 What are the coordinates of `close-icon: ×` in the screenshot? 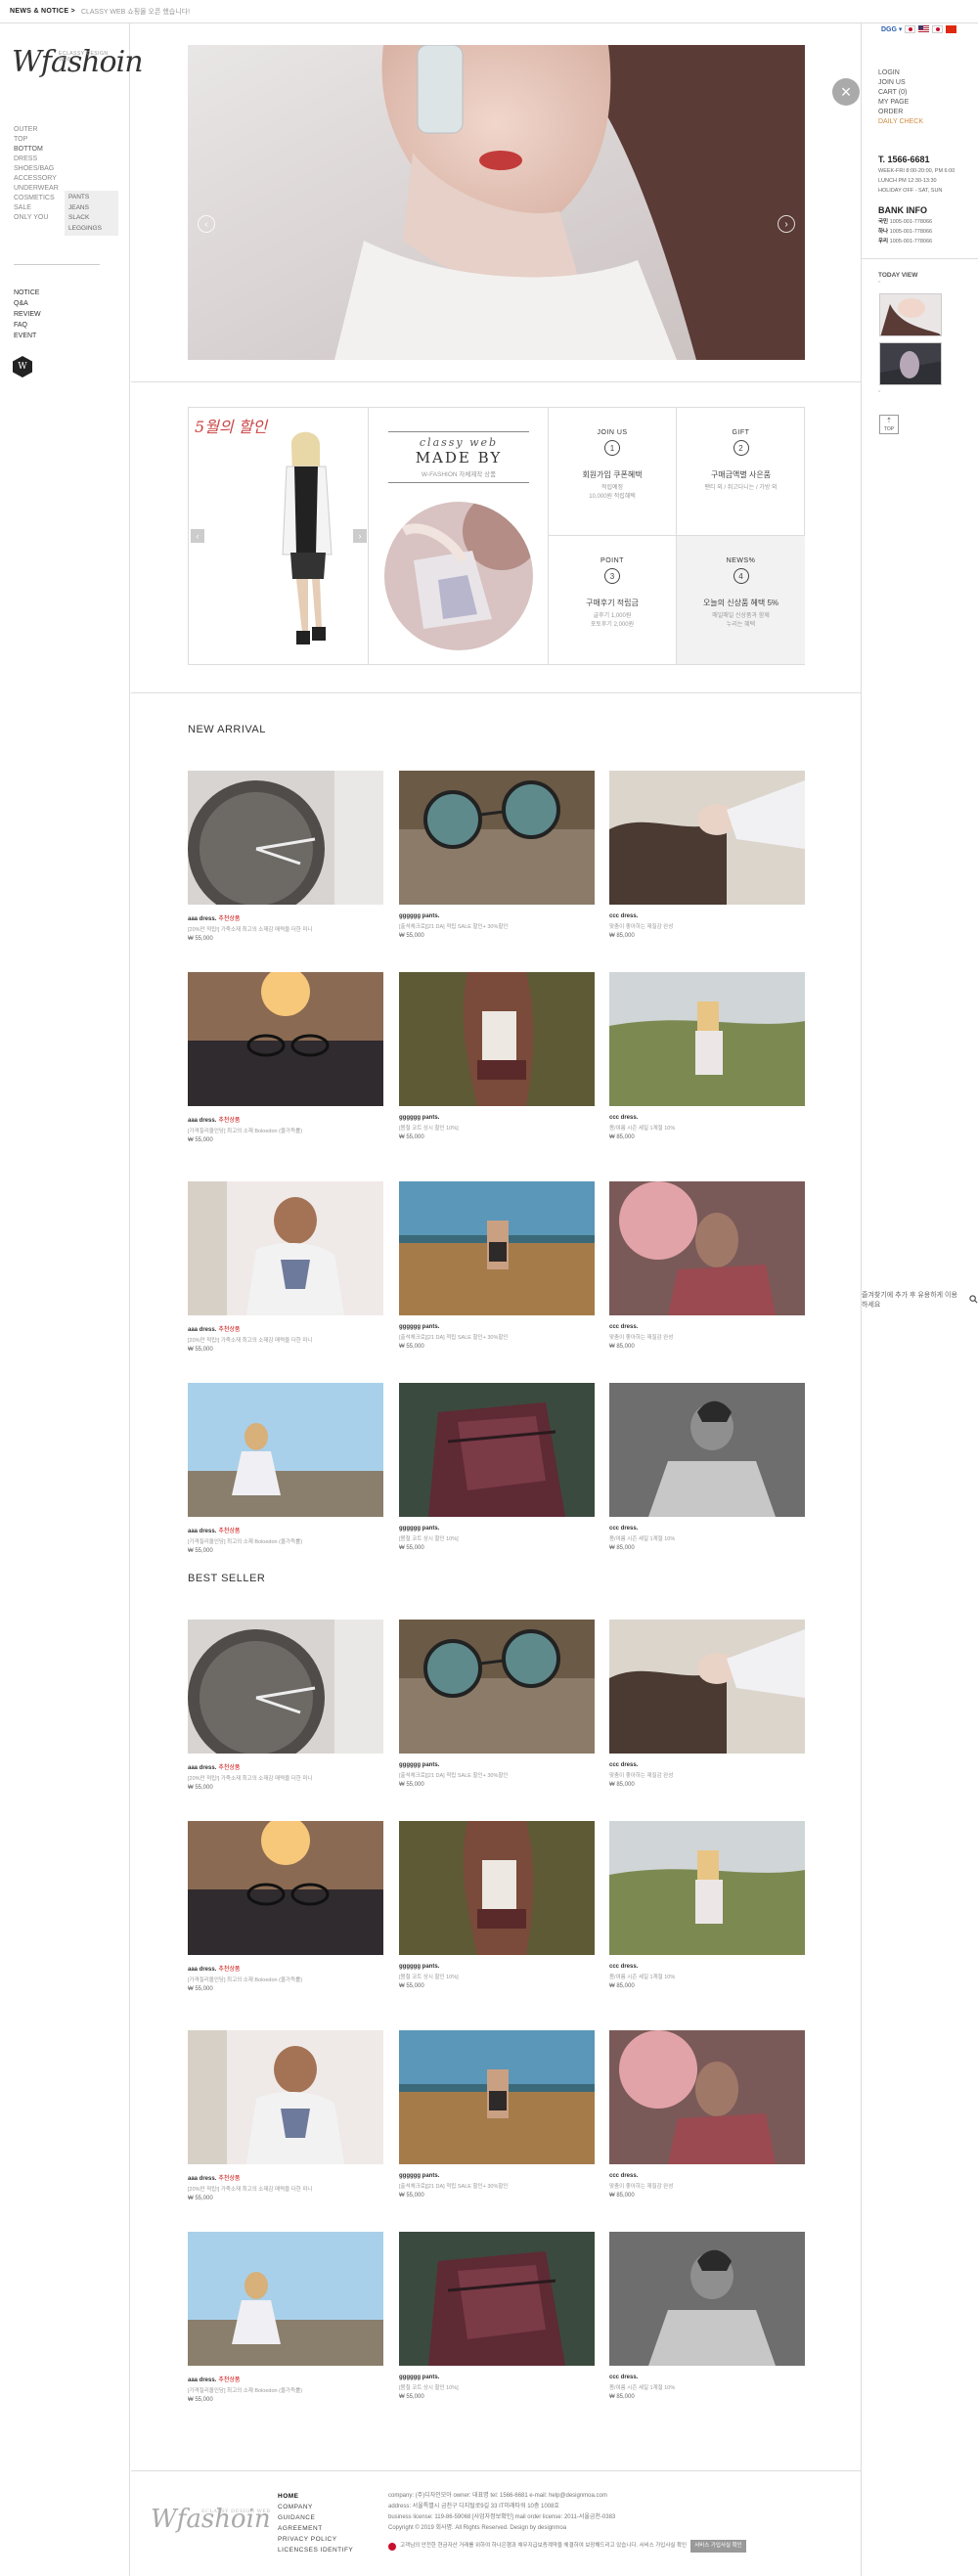 It's located at (846, 92).